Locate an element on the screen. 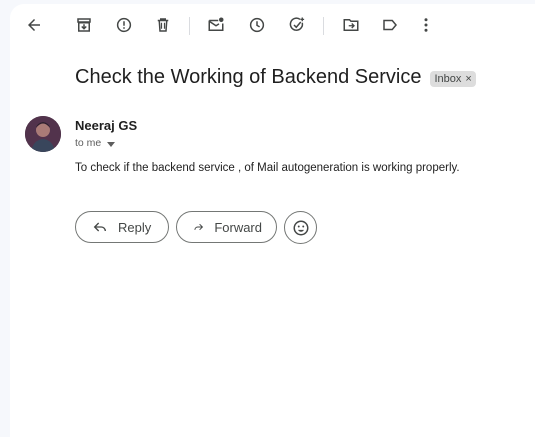 The image size is (535, 437). emoji-reaction-button is located at coordinates (300, 227).